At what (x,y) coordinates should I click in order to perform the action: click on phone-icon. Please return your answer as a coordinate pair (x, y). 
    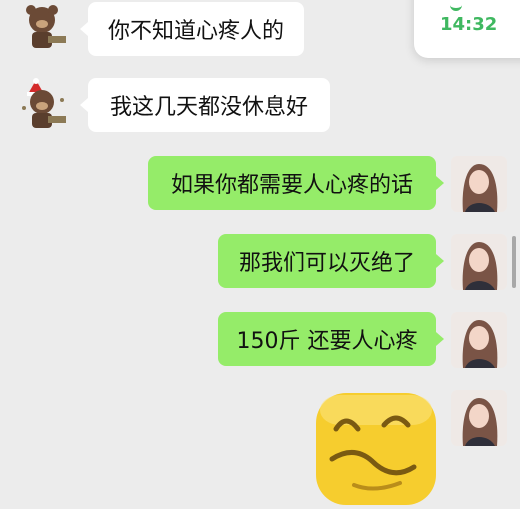
    Looking at the image, I should click on (456, 5).